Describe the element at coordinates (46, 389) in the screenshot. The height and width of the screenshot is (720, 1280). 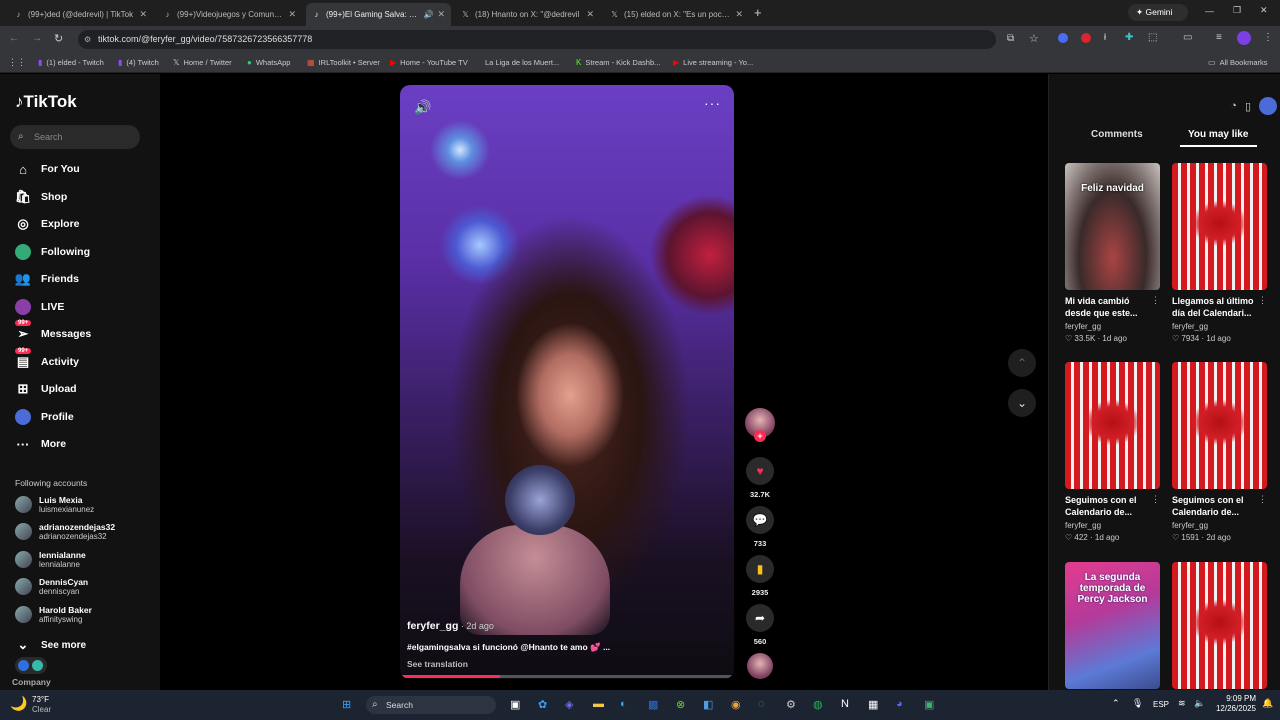
I see `nav-upload: ⊞ Upload` at that location.